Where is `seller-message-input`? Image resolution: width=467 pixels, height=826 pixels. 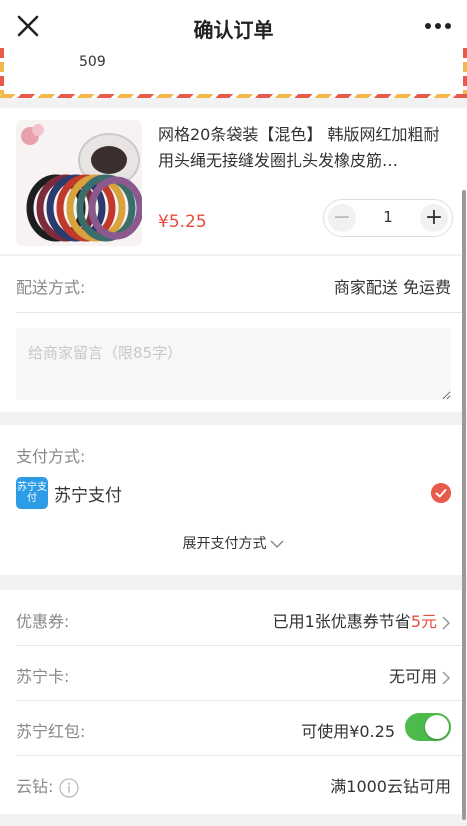
seller-message-input is located at coordinates (233, 364).